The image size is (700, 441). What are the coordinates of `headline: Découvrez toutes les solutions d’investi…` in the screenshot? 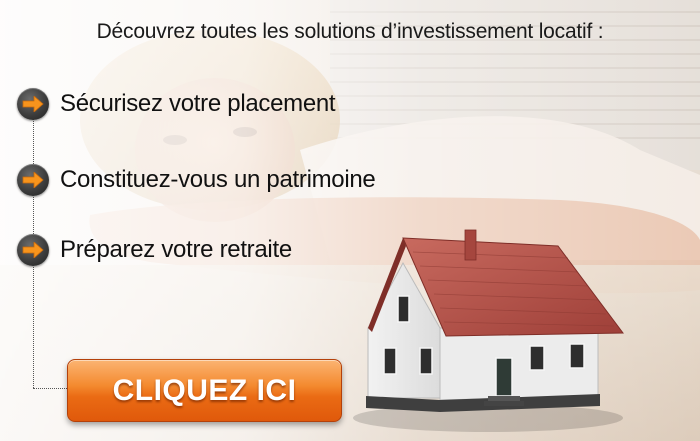 It's located at (350, 31).